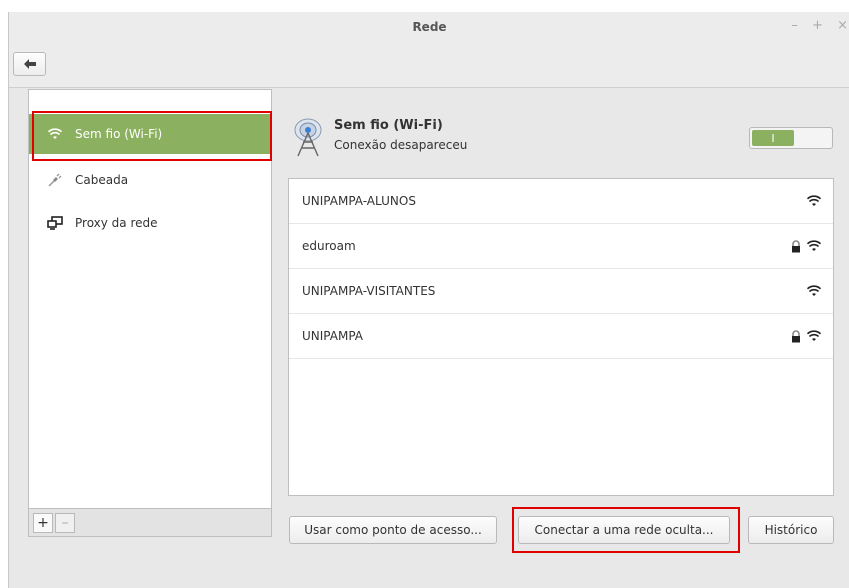 Image resolution: width=849 pixels, height=588 pixels. I want to click on network-row: eduroam, so click(561, 246).